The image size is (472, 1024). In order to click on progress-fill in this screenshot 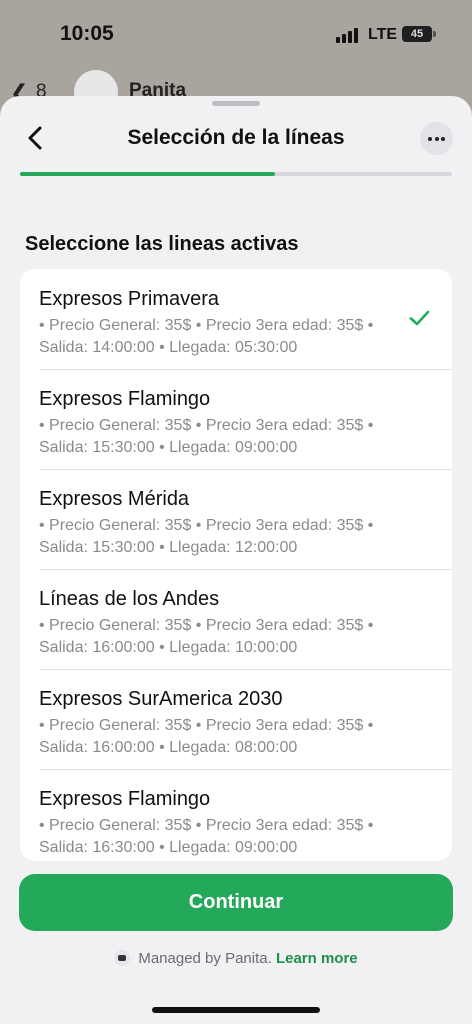, I will do `click(147, 174)`.